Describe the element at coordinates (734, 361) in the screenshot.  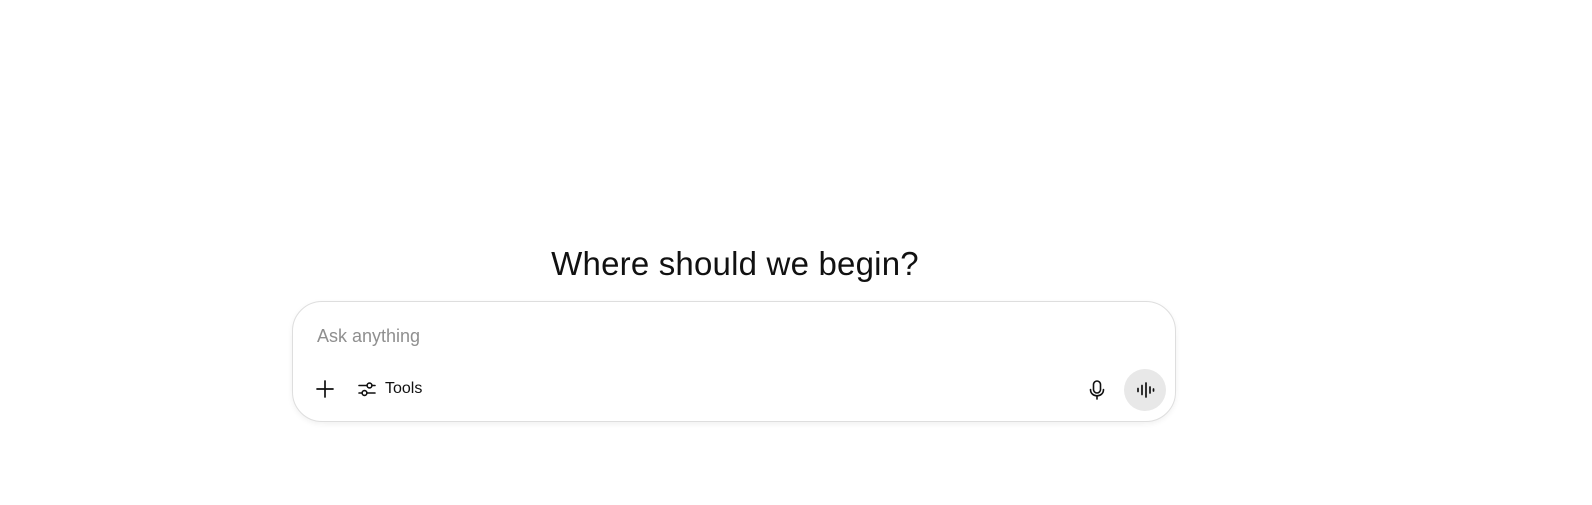
I see `prompt-composer: Tools` at that location.